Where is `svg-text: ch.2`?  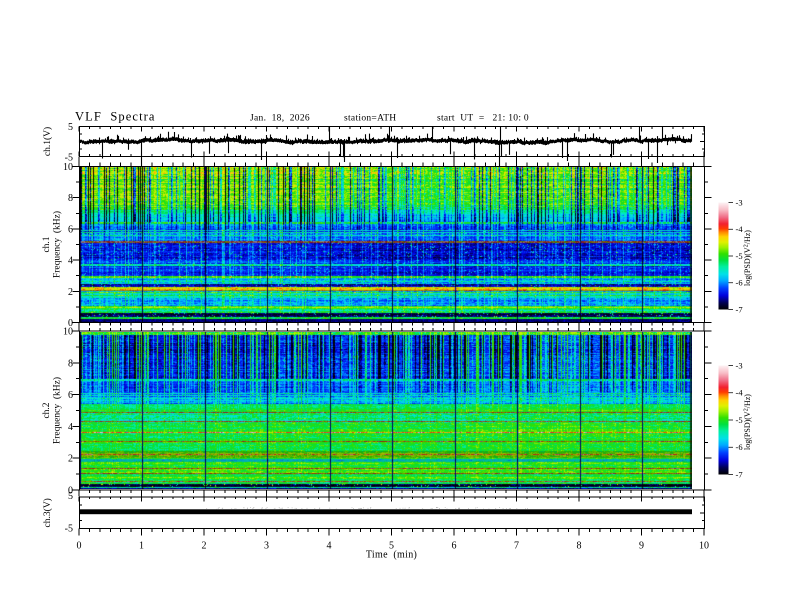 svg-text: ch.2 is located at coordinates (47, 410).